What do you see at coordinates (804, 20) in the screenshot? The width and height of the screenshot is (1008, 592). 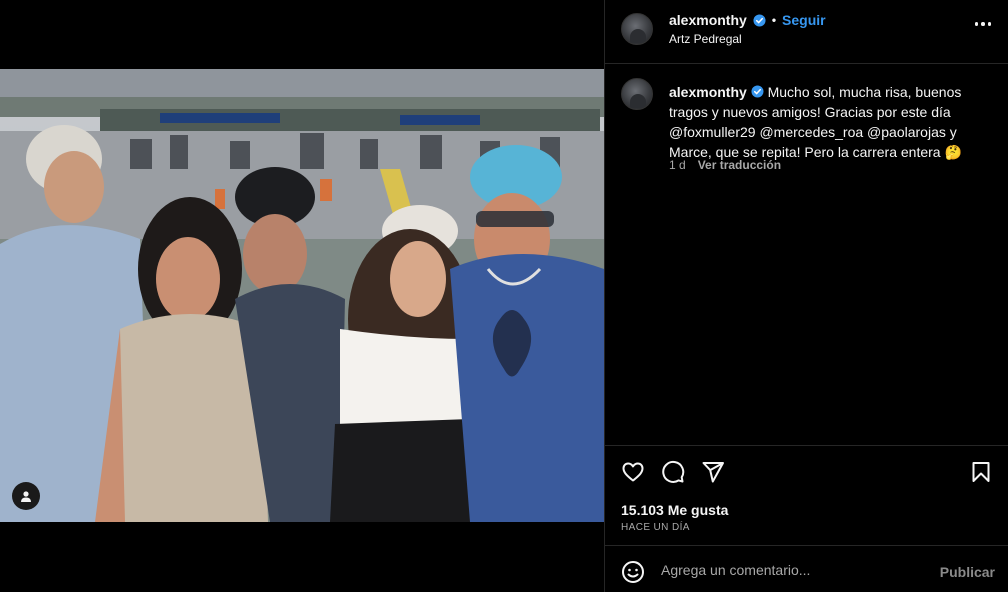 I see `follow-button: Seguir` at bounding box center [804, 20].